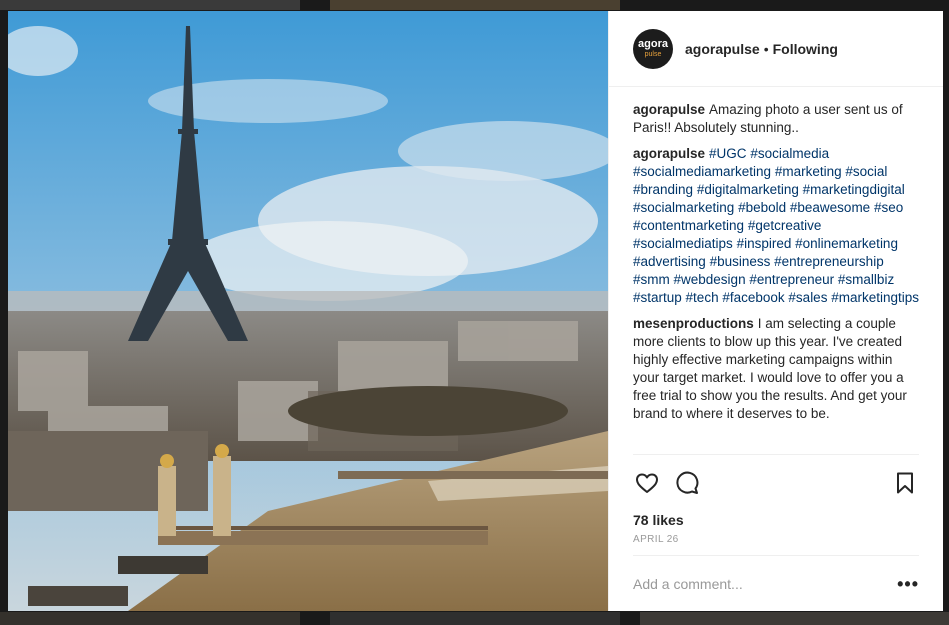 The height and width of the screenshot is (625, 949). What do you see at coordinates (764, 243) in the screenshot?
I see `hashtag-link: #inspired` at bounding box center [764, 243].